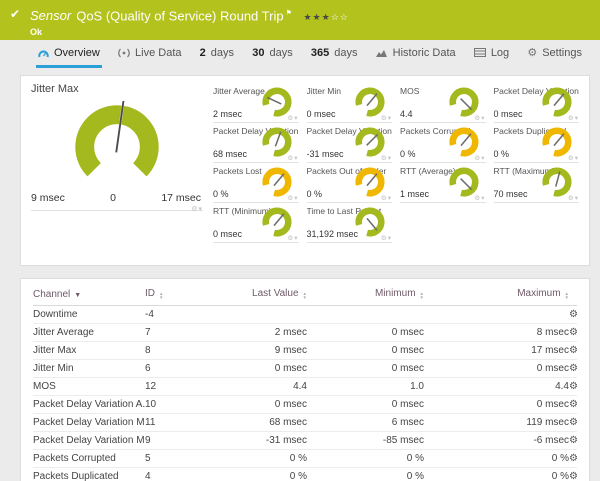 The image size is (600, 481). Describe the element at coordinates (180, 386) in the screenshot. I see `id-cell: 12` at that location.